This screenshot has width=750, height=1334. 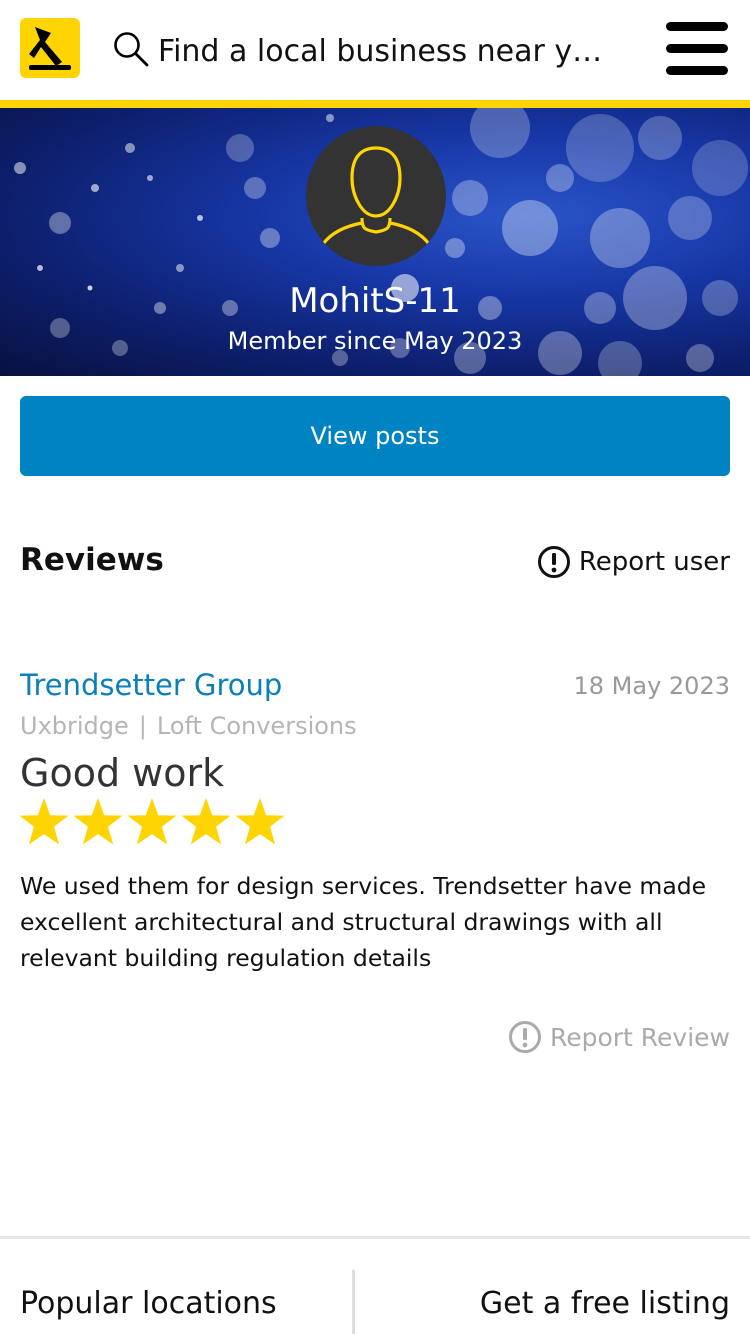 What do you see at coordinates (697, 48) in the screenshot?
I see `hamburger-menu-icon` at bounding box center [697, 48].